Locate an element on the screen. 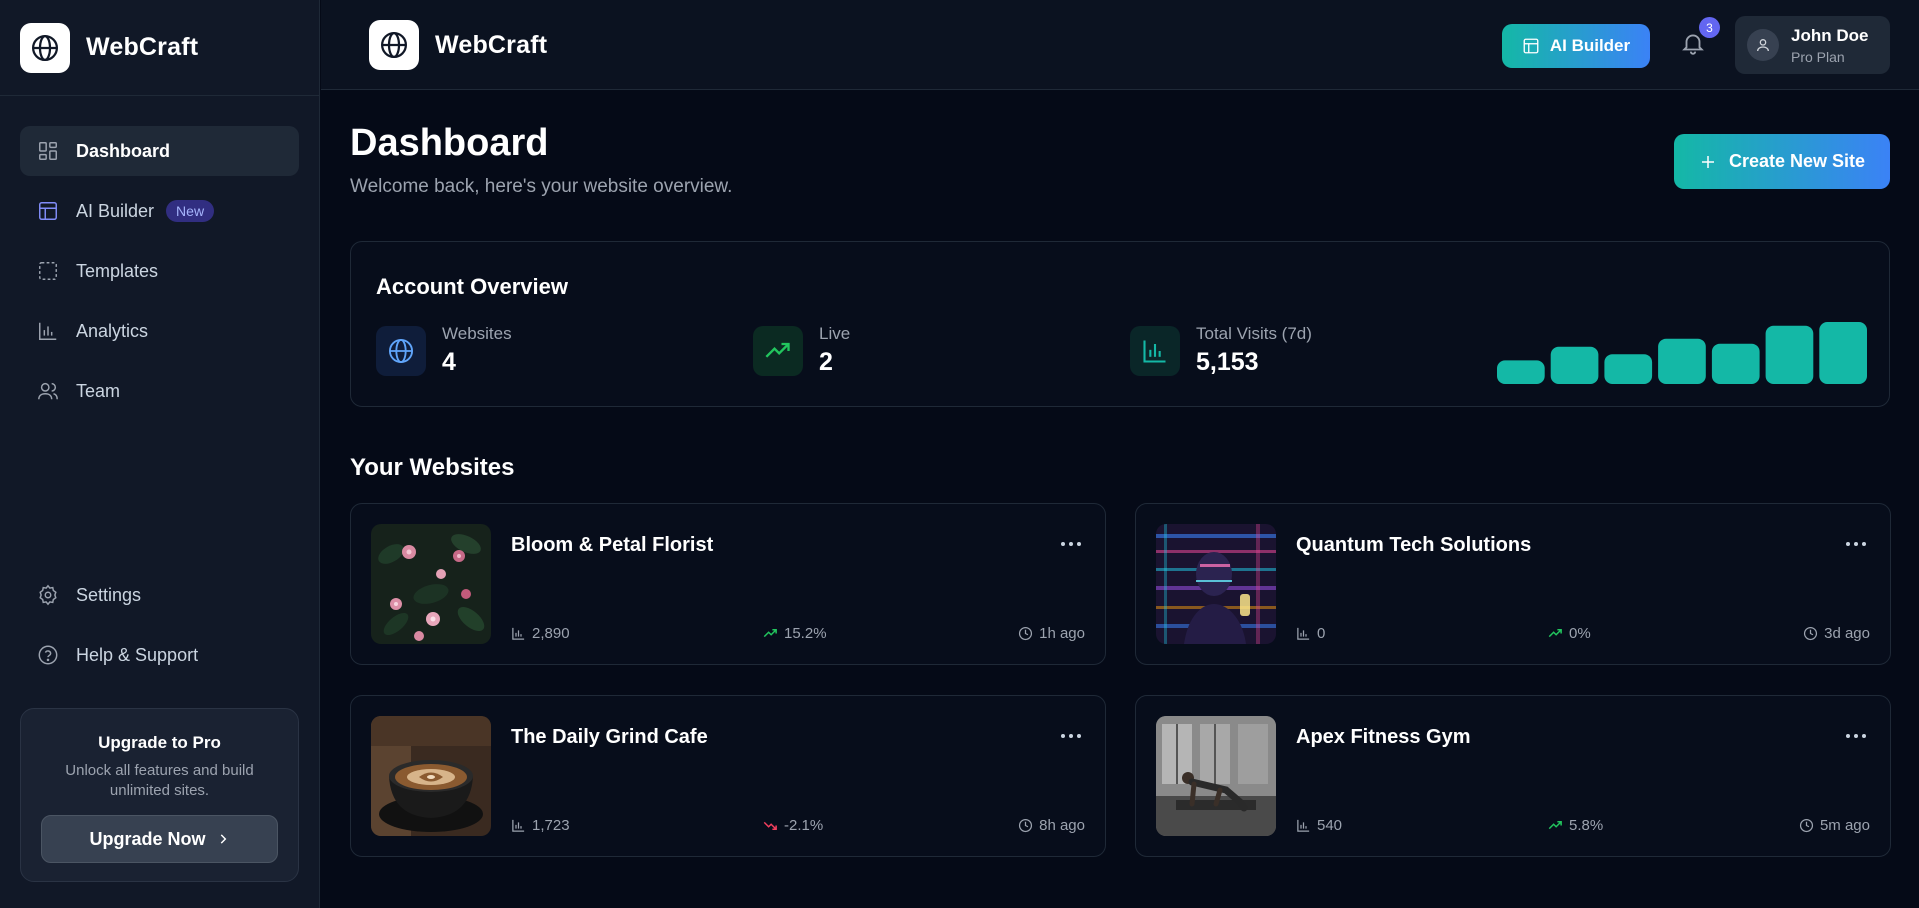  sidebar-bottom-nav: Settings Help & Support is located at coordinates (159, 630).